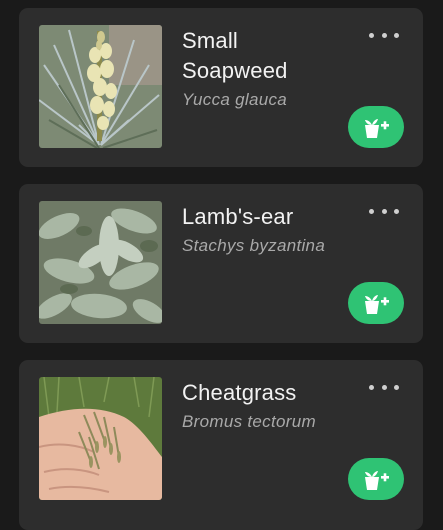 This screenshot has height=530, width=443. Describe the element at coordinates (235, 55) in the screenshot. I see `plant-common-name: Small Soapweed` at that location.